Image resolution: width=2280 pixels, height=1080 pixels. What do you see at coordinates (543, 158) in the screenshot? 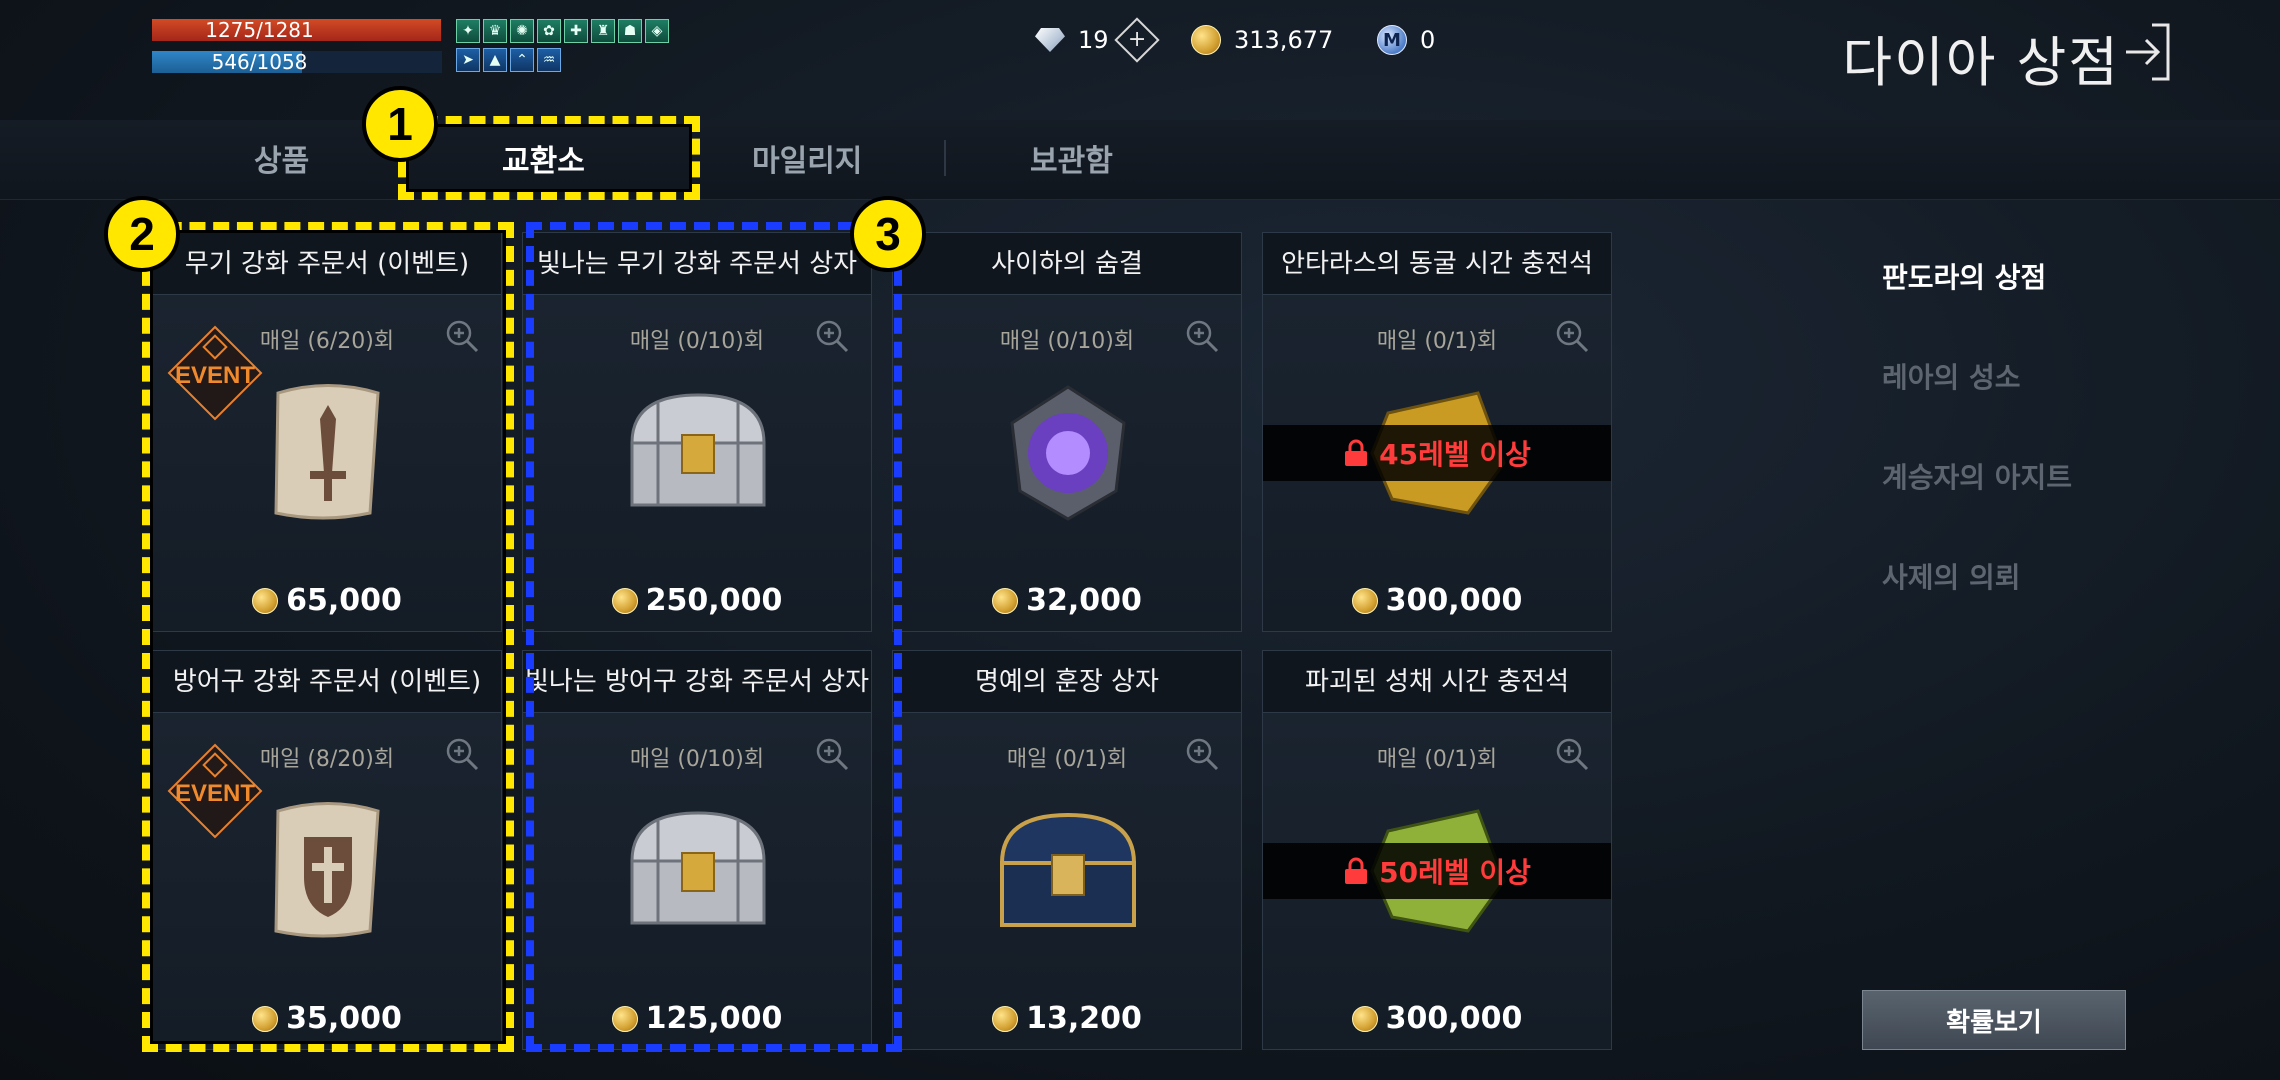
I see `tab-exchange: 교환소` at bounding box center [543, 158].